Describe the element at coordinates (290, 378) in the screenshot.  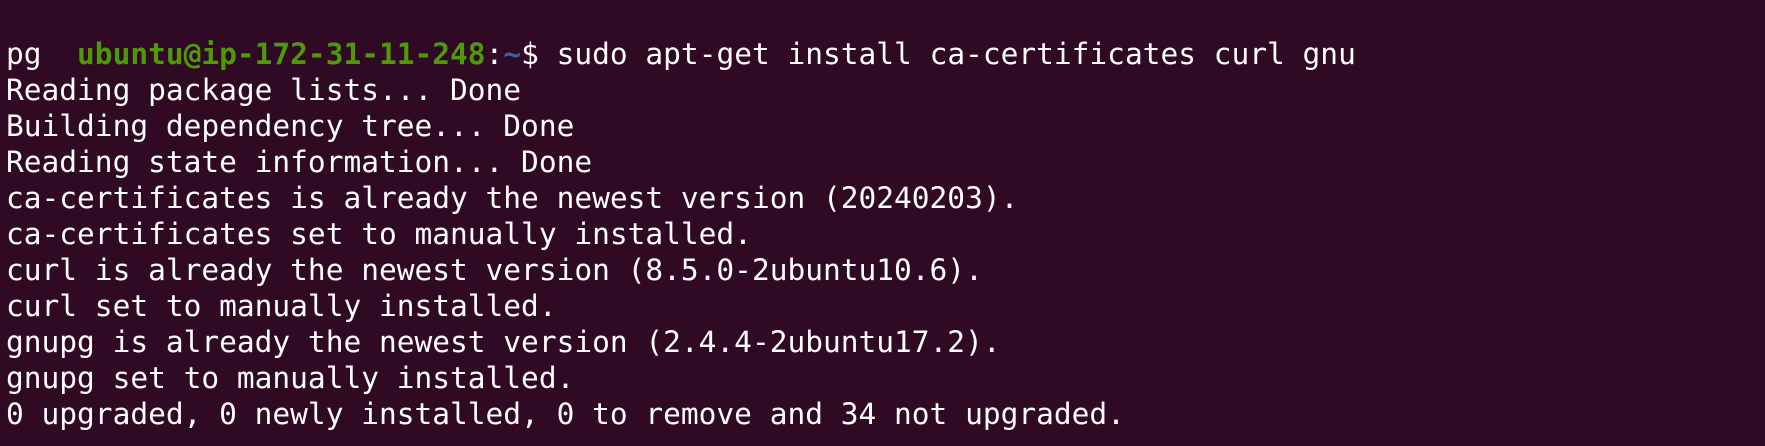
I see `output-line: gnupg set to manually installed.` at that location.